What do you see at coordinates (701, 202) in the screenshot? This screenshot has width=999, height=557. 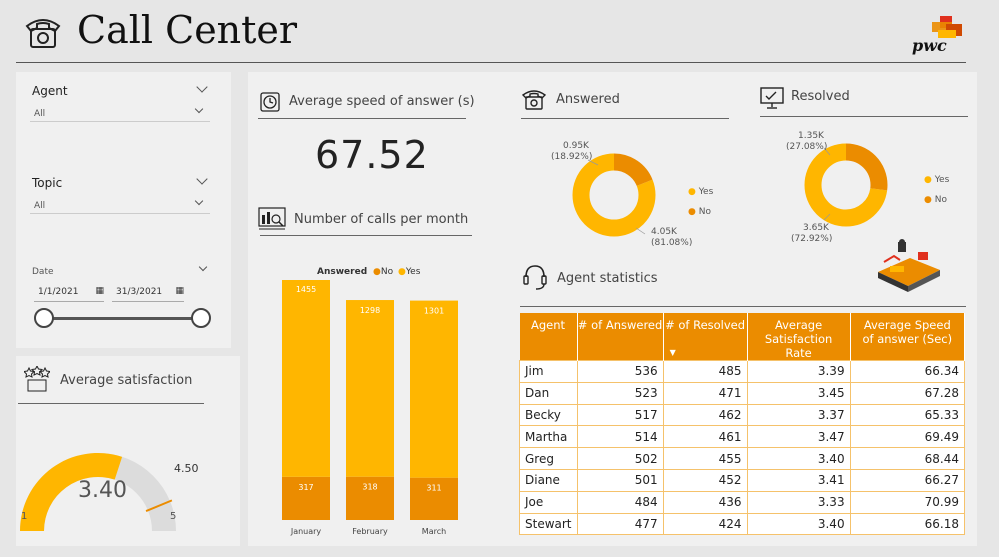 I see `answered-legend: ● Yes ● No` at bounding box center [701, 202].